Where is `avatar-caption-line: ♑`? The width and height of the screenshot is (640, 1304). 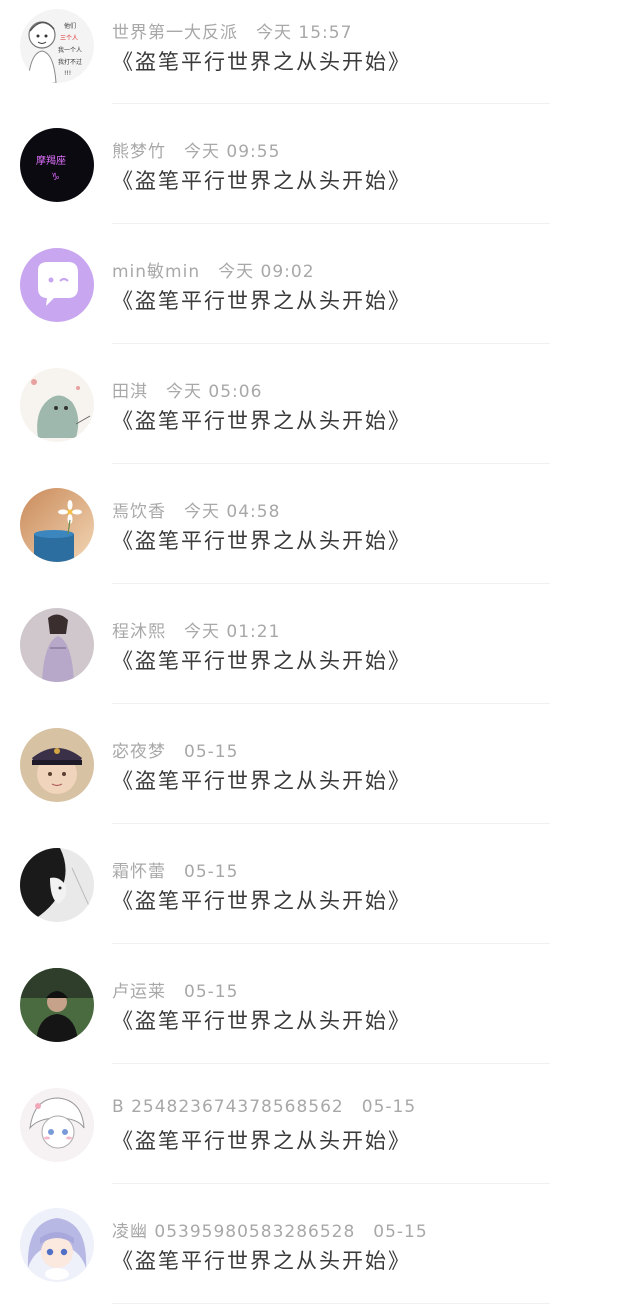
avatar-caption-line: ♑ is located at coordinates (55, 177).